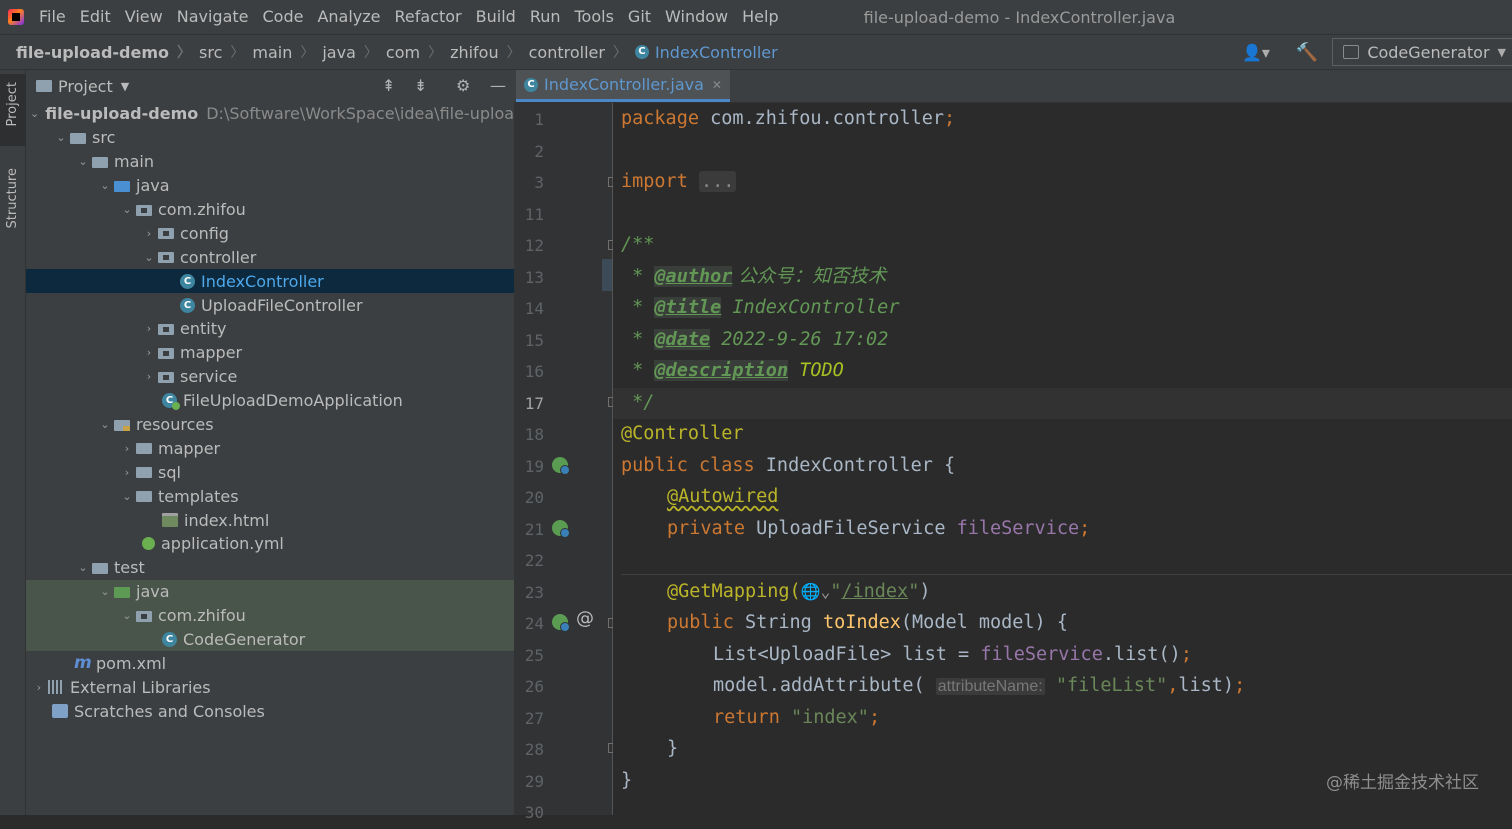 This screenshot has width=1512, height=829. I want to click on tree-item-resources-mapper: › mapper, so click(270, 448).